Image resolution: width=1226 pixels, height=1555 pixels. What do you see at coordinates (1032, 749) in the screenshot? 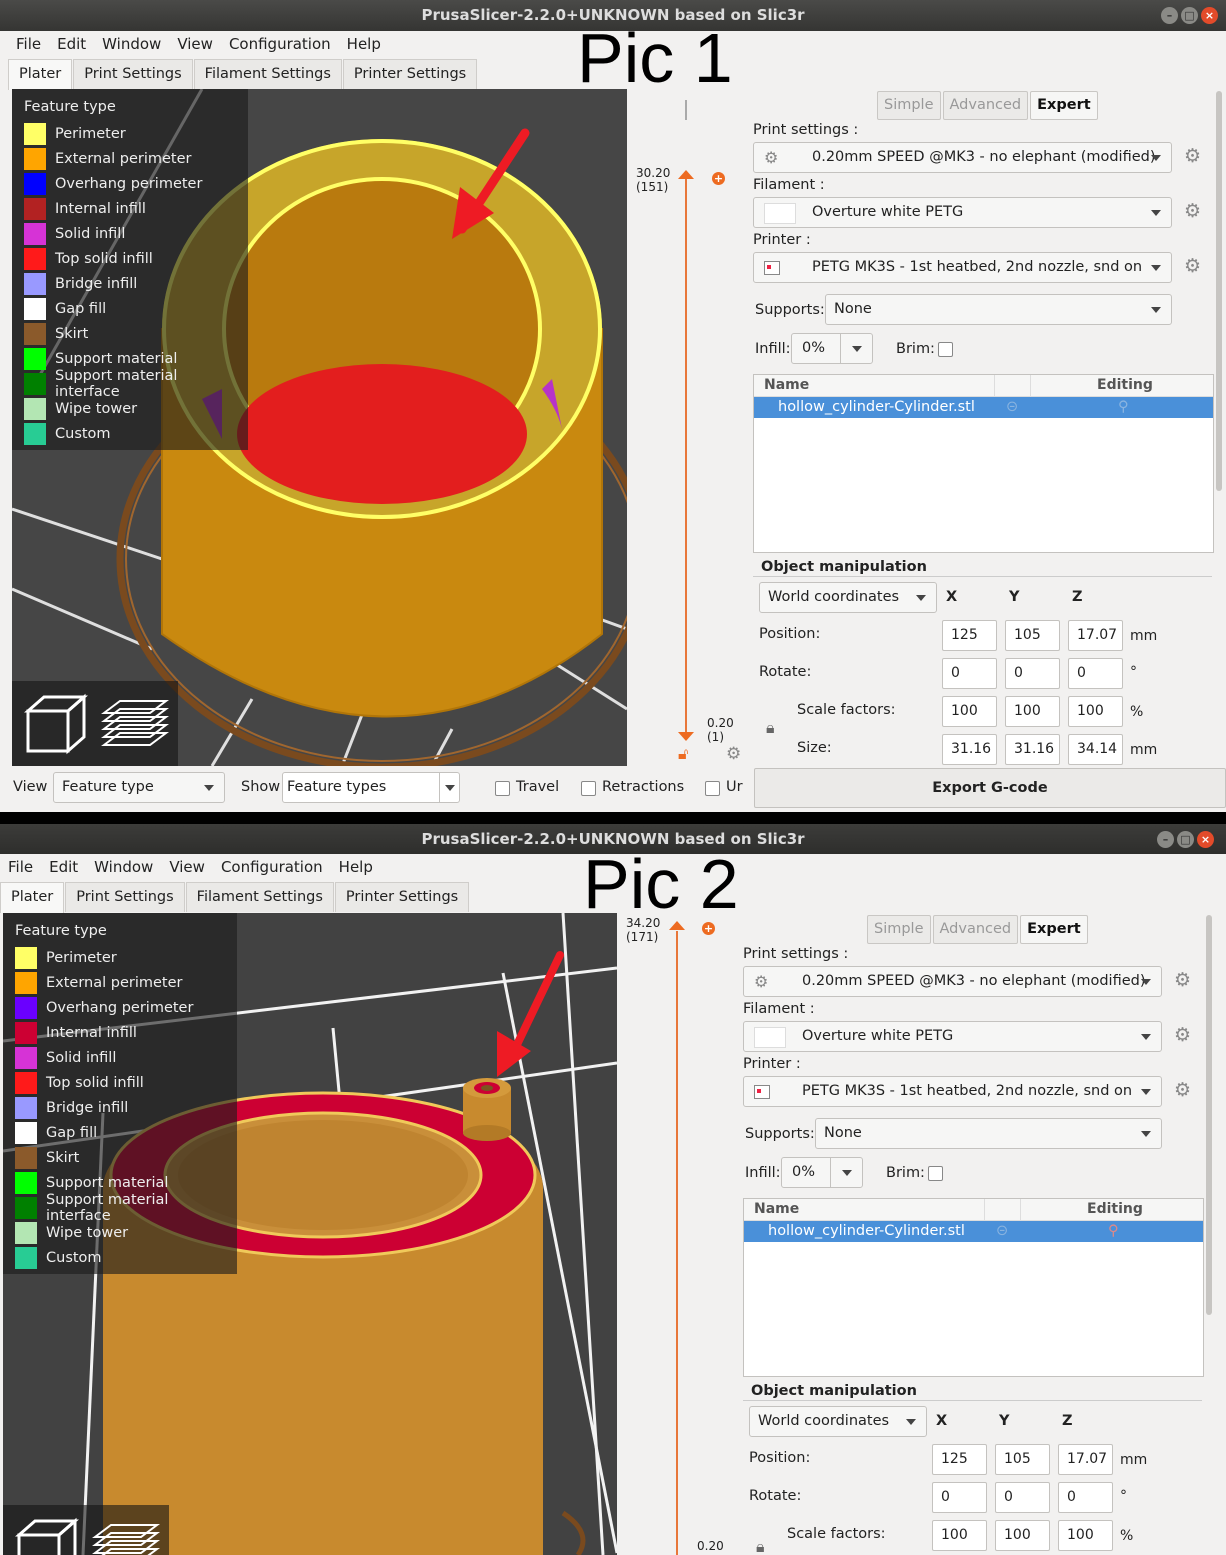
I see `size-y-field: 31.16` at bounding box center [1032, 749].